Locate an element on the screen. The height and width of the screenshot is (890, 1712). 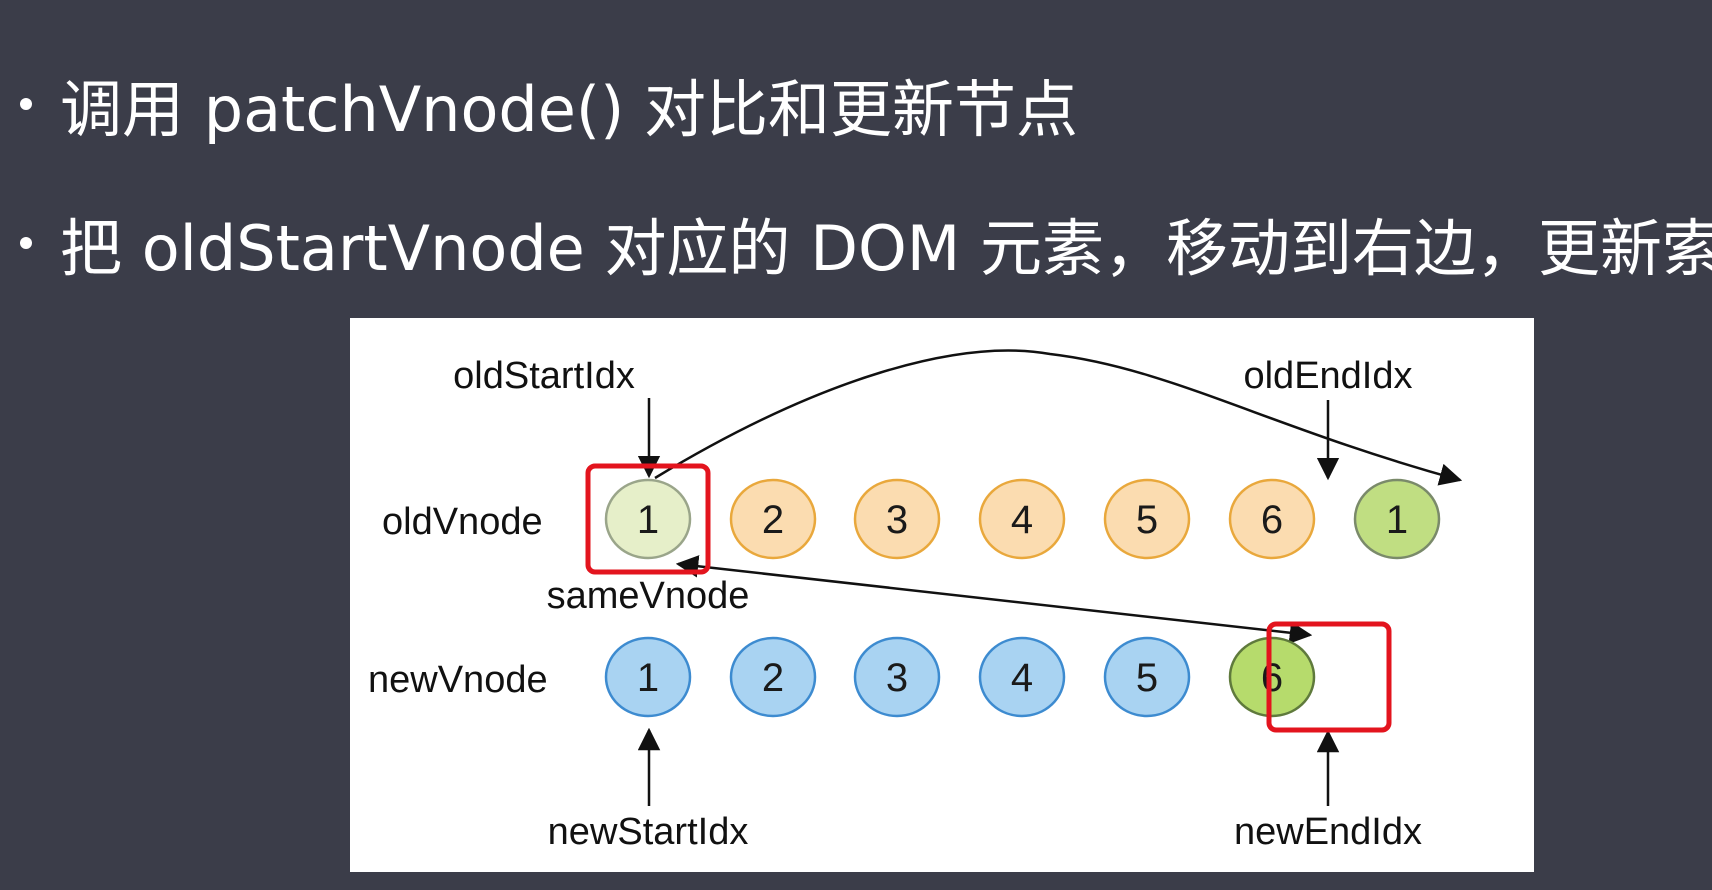
old-node-3: 3 is located at coordinates (897, 519).